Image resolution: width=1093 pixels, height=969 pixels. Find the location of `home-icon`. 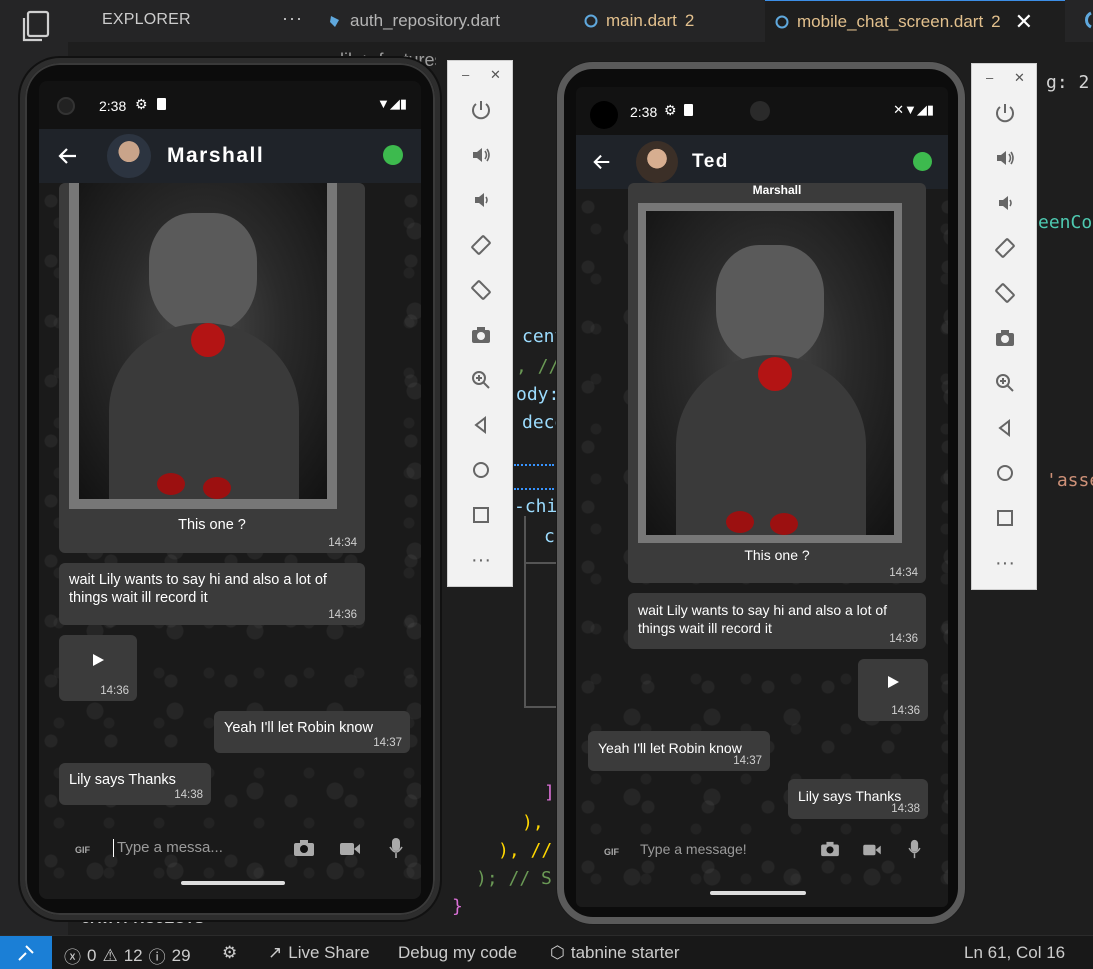

home-icon is located at coordinates (1005, 473).